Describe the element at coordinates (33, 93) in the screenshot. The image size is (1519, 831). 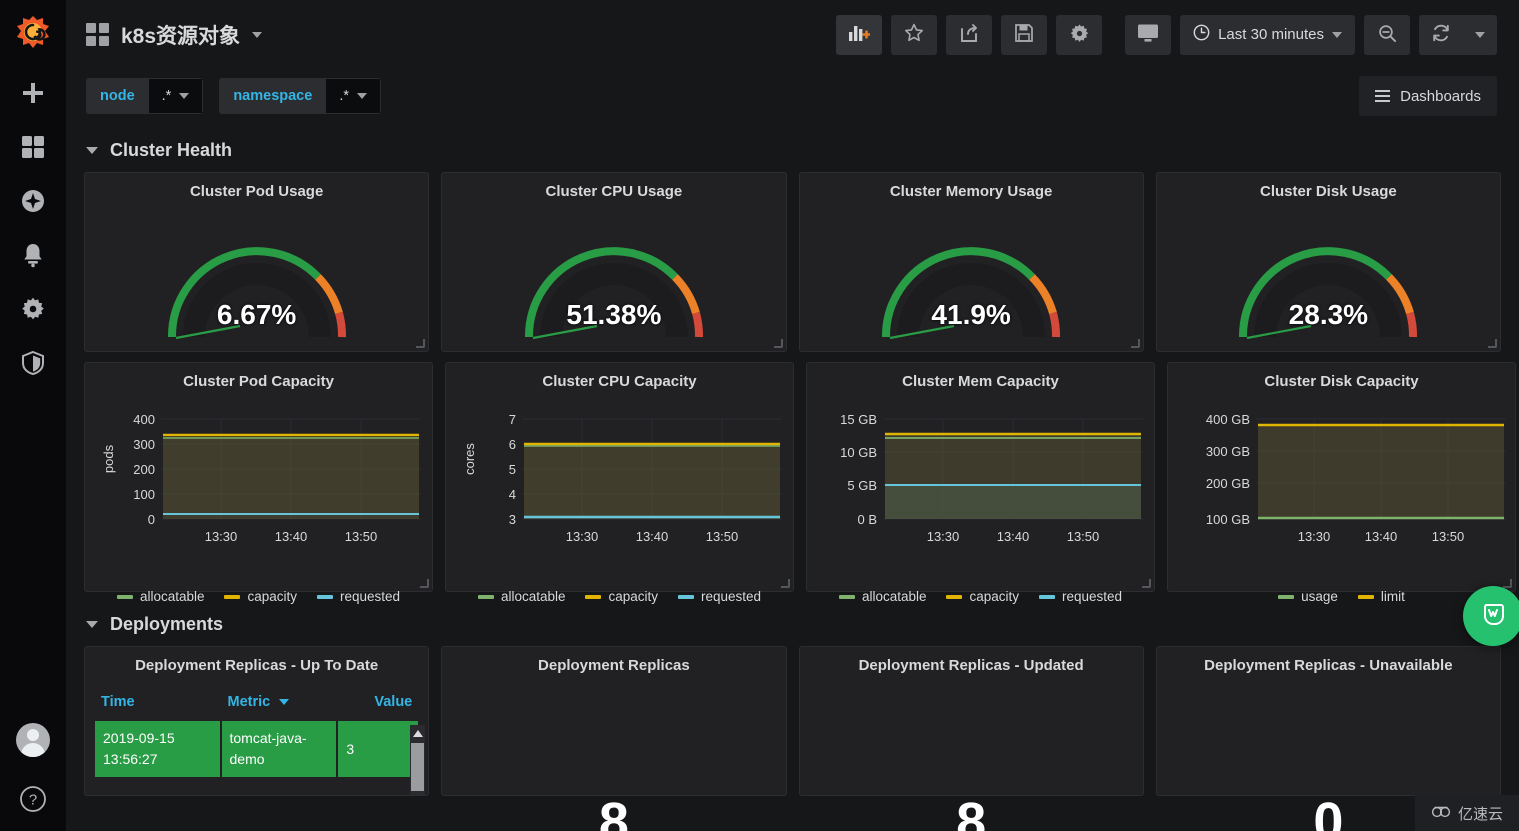
I see `sidebar-item-create` at that location.